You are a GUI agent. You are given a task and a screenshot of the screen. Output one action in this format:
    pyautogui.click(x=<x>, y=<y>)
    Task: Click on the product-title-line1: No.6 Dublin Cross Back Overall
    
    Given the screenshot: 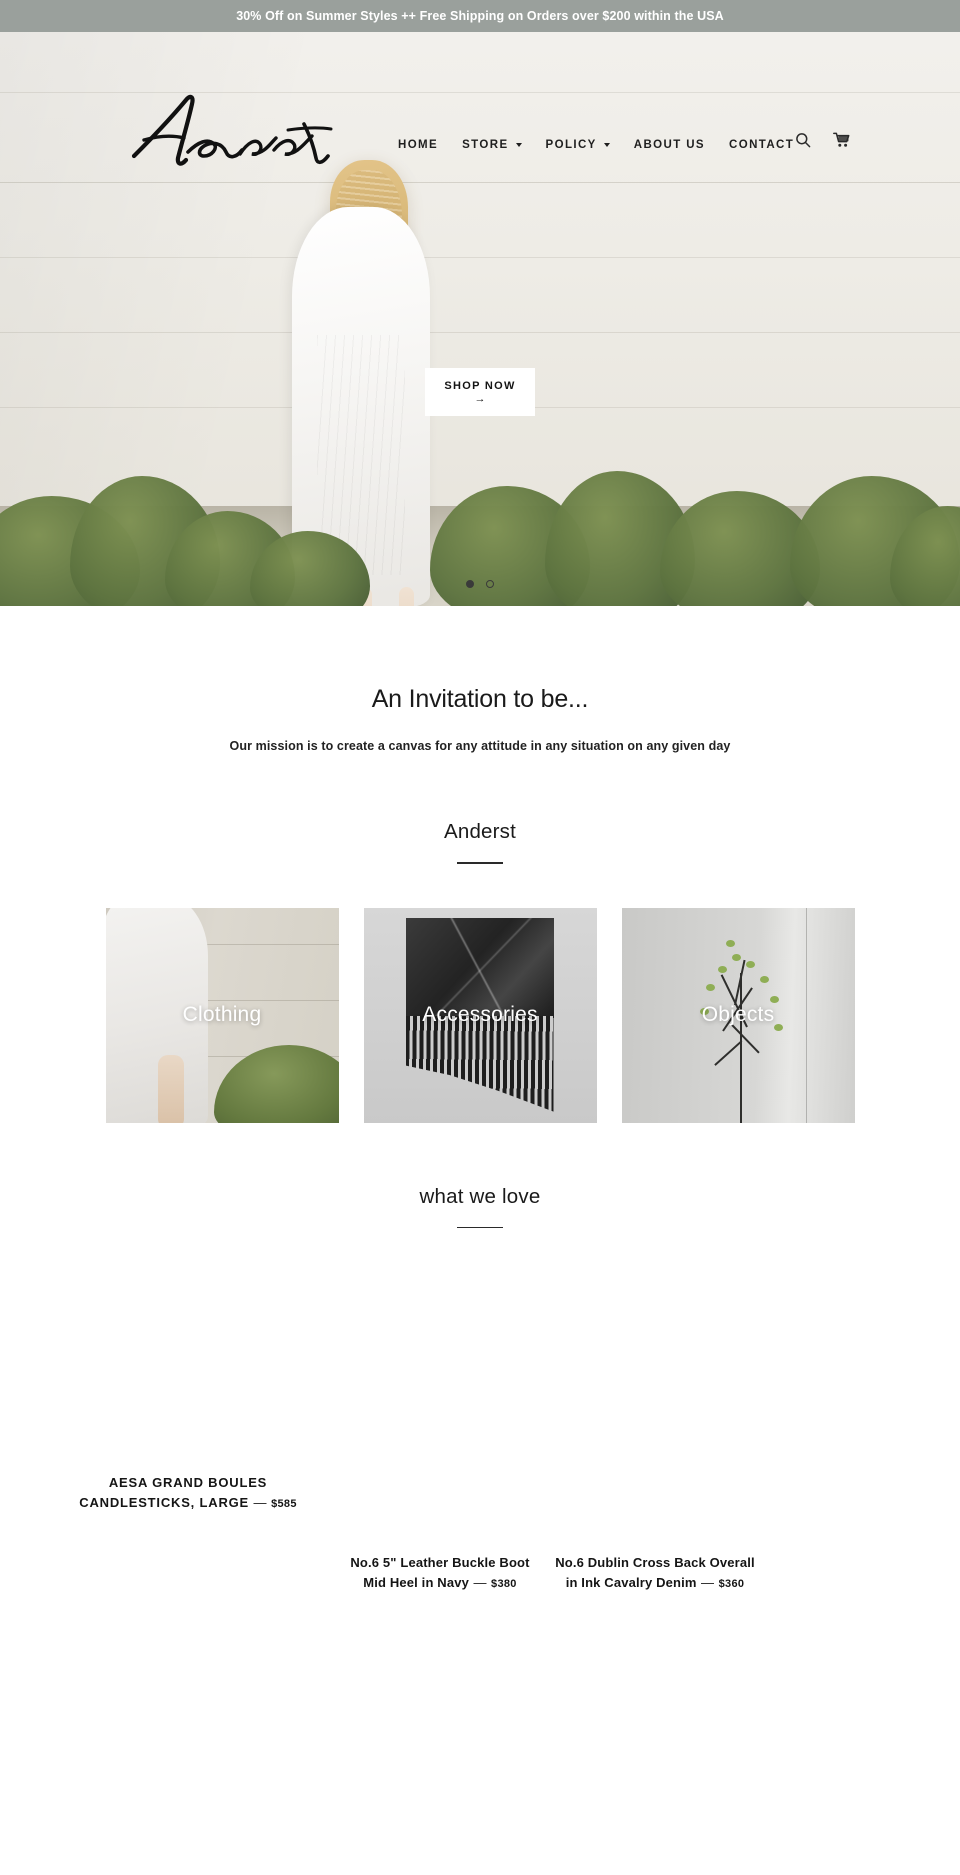 What is the action you would take?
    pyautogui.click(x=655, y=1563)
    